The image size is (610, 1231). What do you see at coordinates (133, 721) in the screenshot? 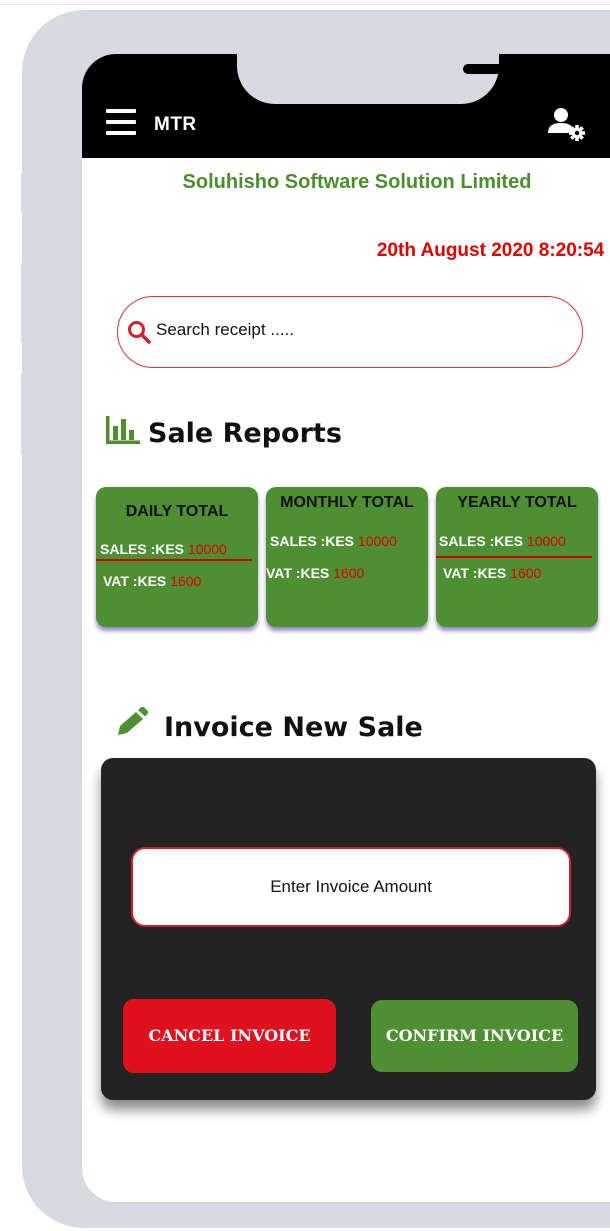
I see `pencil-icon` at bounding box center [133, 721].